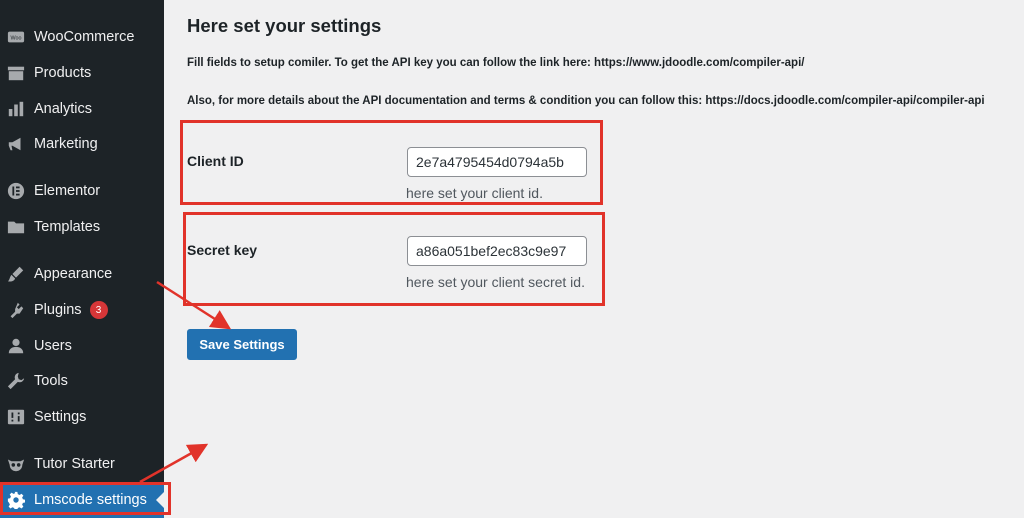  What do you see at coordinates (63, 109) in the screenshot?
I see `sidebar-item-label: Analytics` at bounding box center [63, 109].